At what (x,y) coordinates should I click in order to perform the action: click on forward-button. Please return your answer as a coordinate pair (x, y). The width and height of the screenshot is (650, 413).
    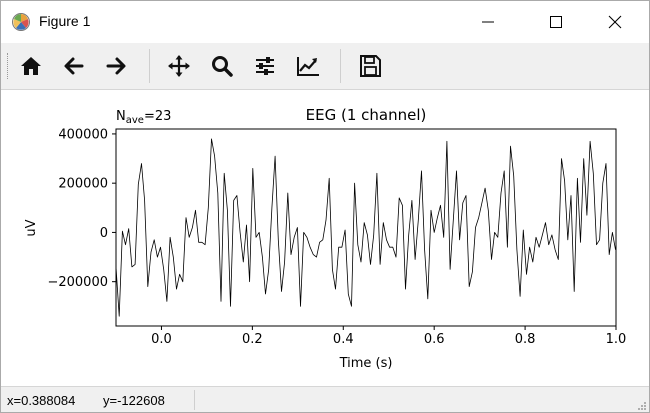
    Looking at the image, I should click on (116, 66).